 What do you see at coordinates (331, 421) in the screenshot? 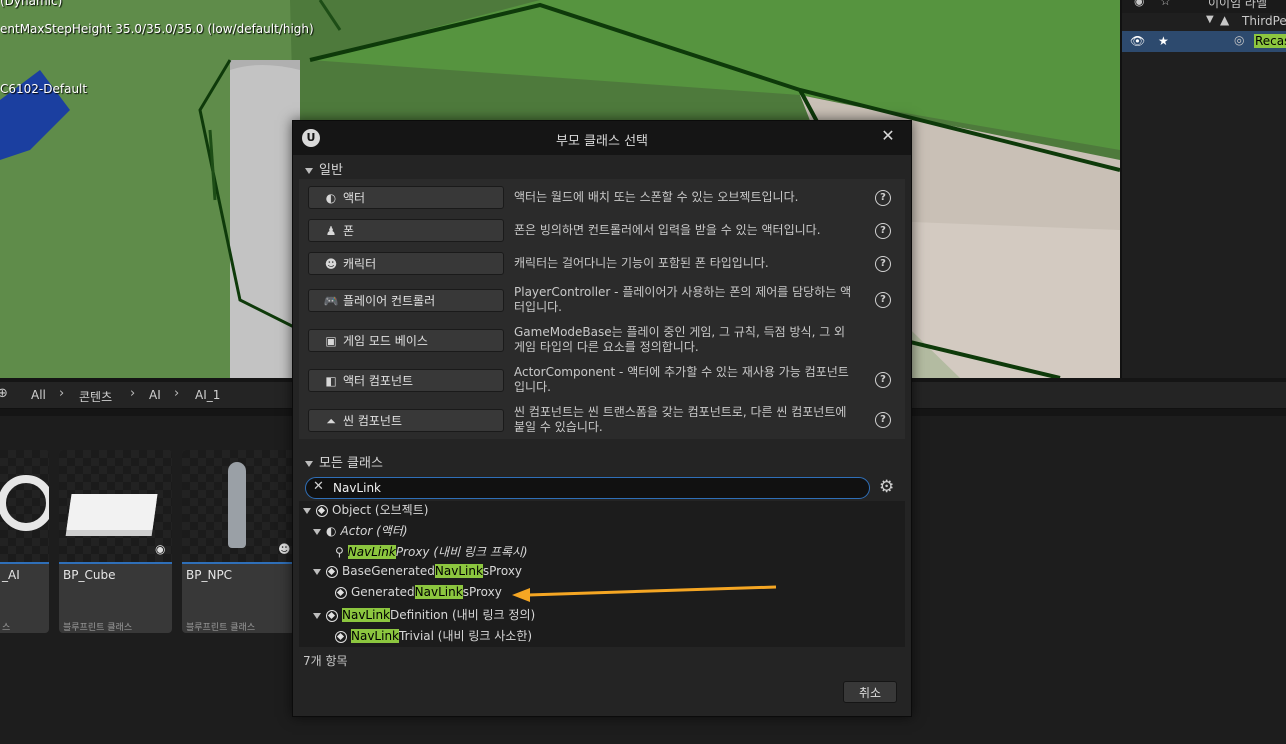
I see `scene-component-icon: ⏶` at bounding box center [331, 421].